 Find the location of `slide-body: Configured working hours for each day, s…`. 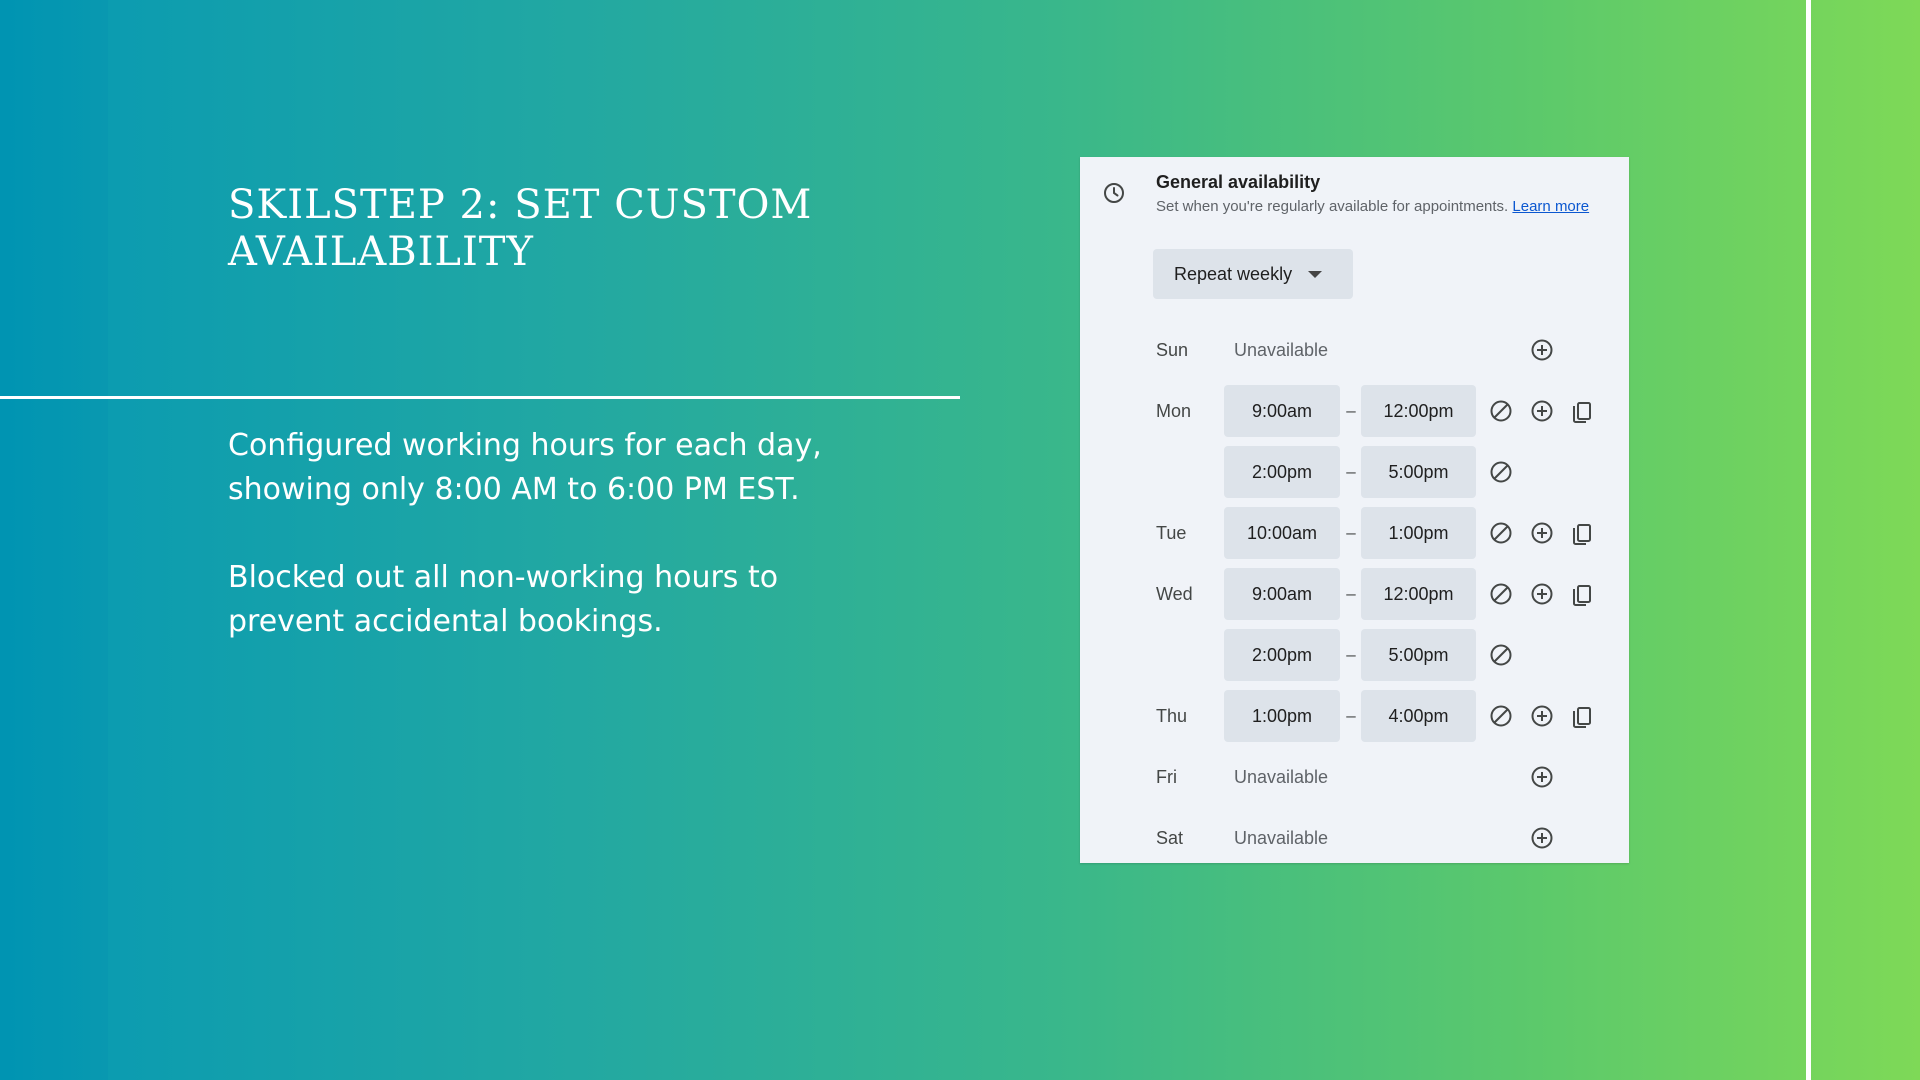

slide-body: Configured working hours for each day, s… is located at coordinates (528, 556).